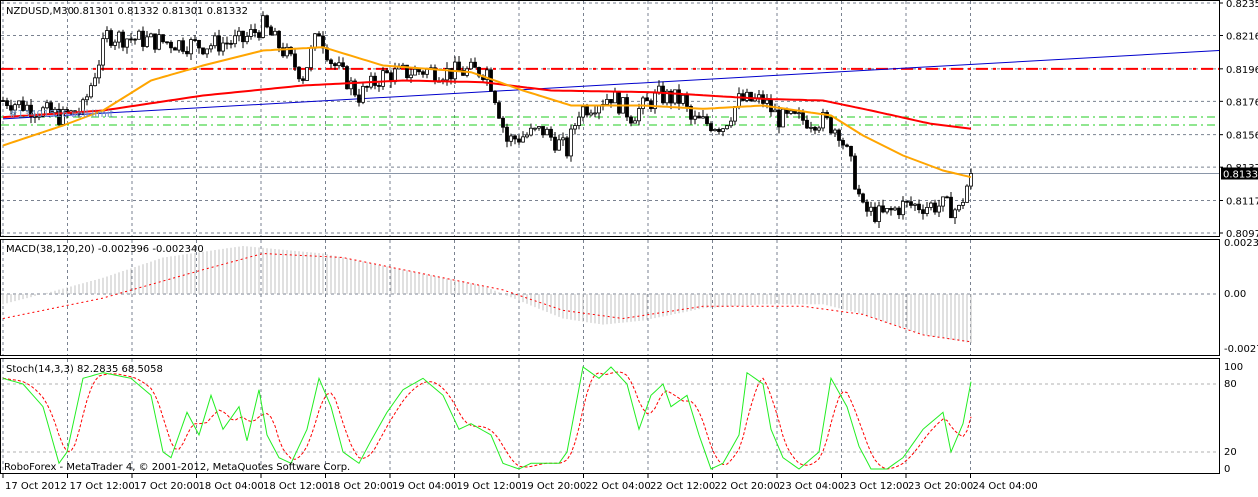 The height and width of the screenshot is (497, 1258). What do you see at coordinates (105, 249) in the screenshot?
I see `macd-label: MACD(38,120,20) -0.002396 -0.002340` at bounding box center [105, 249].